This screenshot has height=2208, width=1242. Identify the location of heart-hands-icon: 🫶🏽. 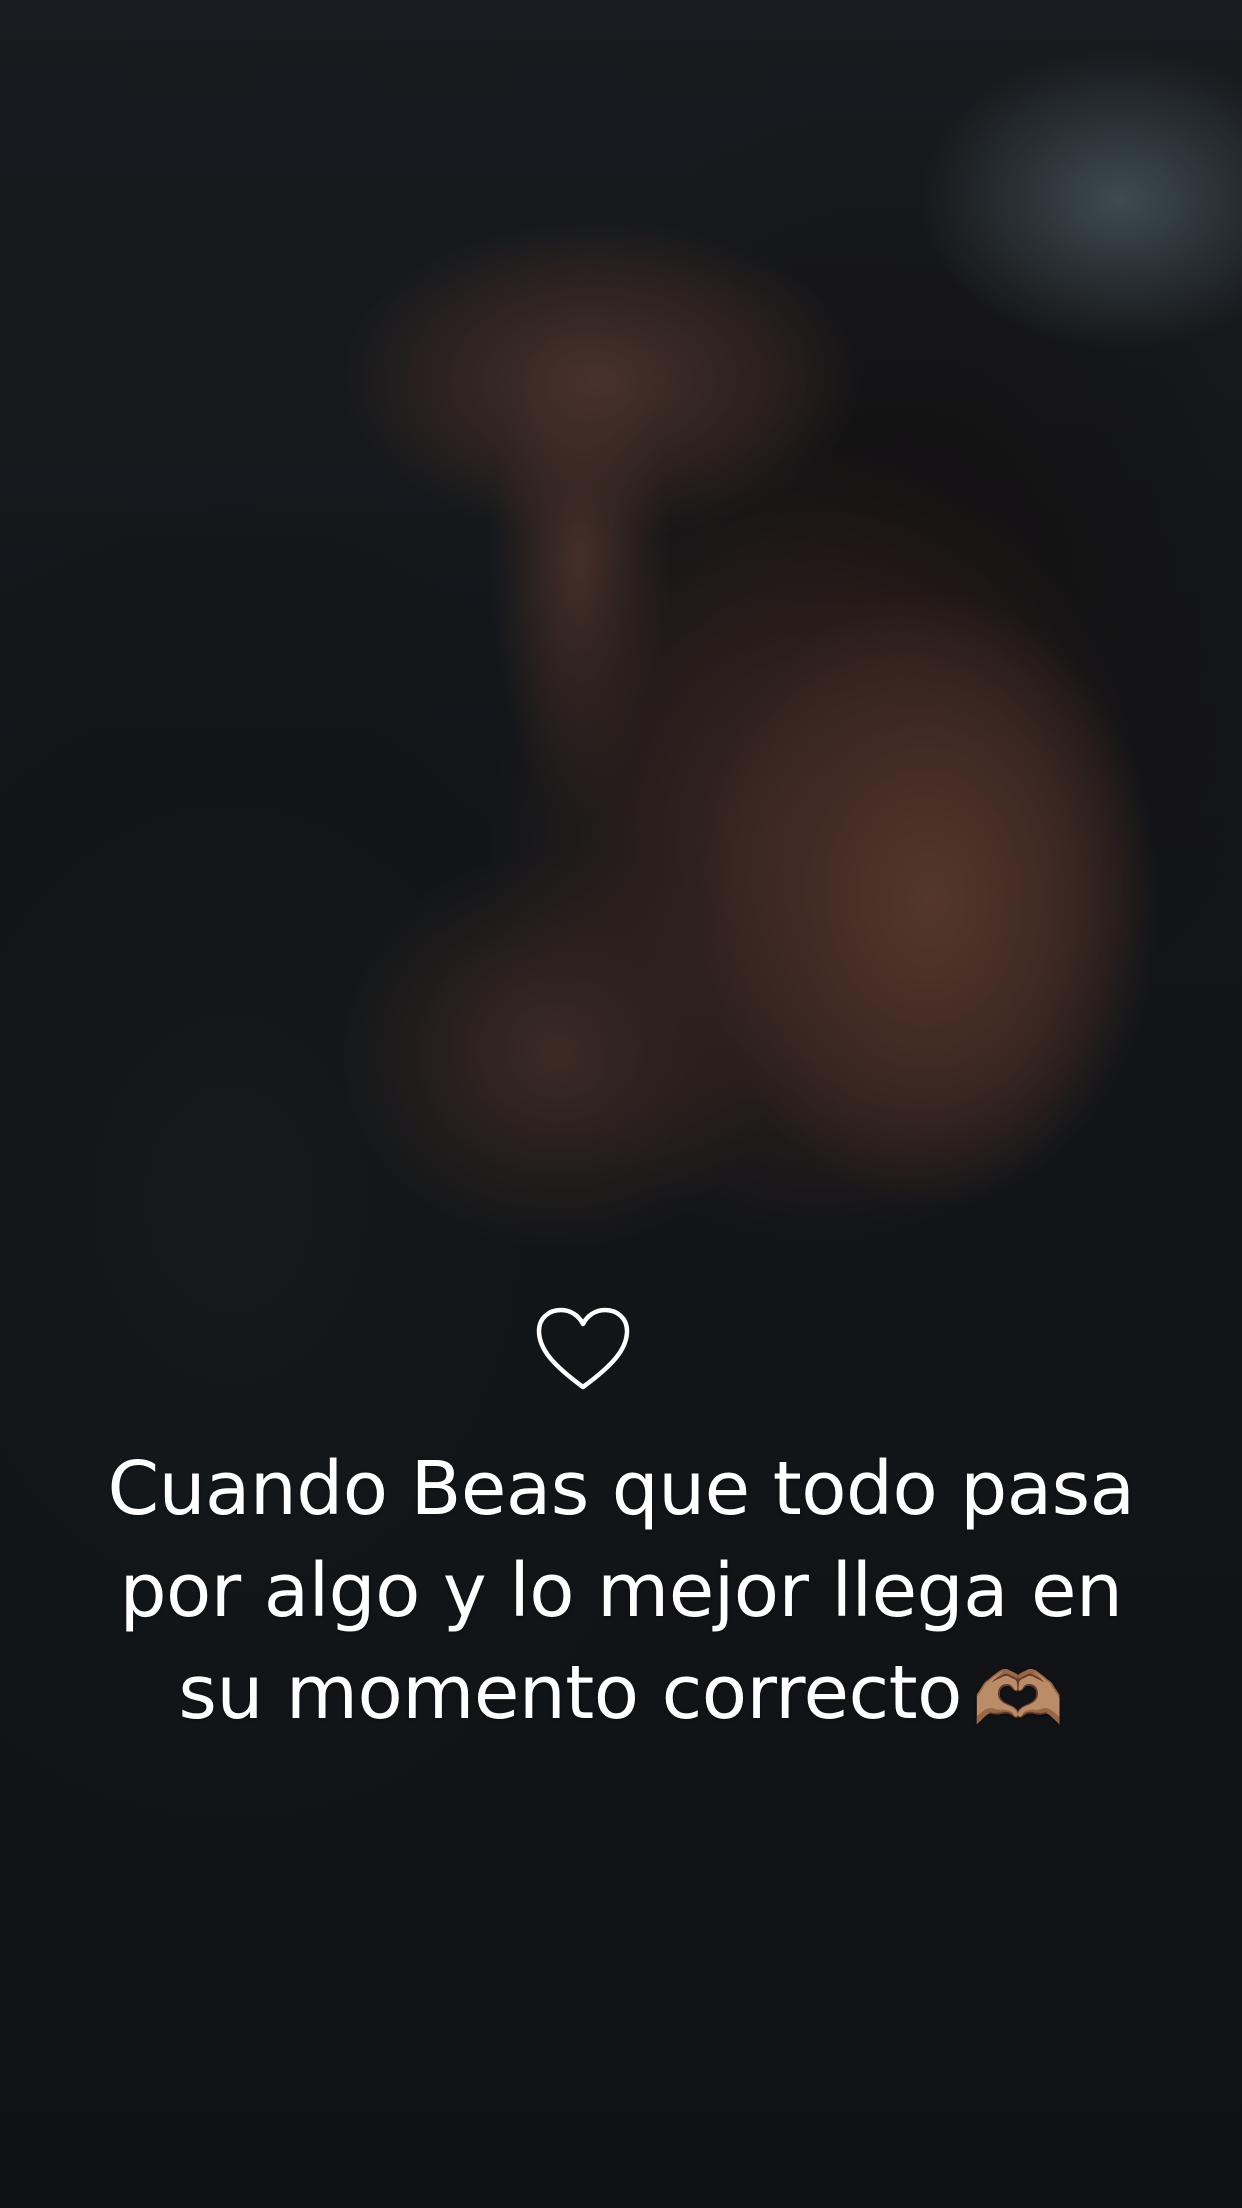
(1017, 1699).